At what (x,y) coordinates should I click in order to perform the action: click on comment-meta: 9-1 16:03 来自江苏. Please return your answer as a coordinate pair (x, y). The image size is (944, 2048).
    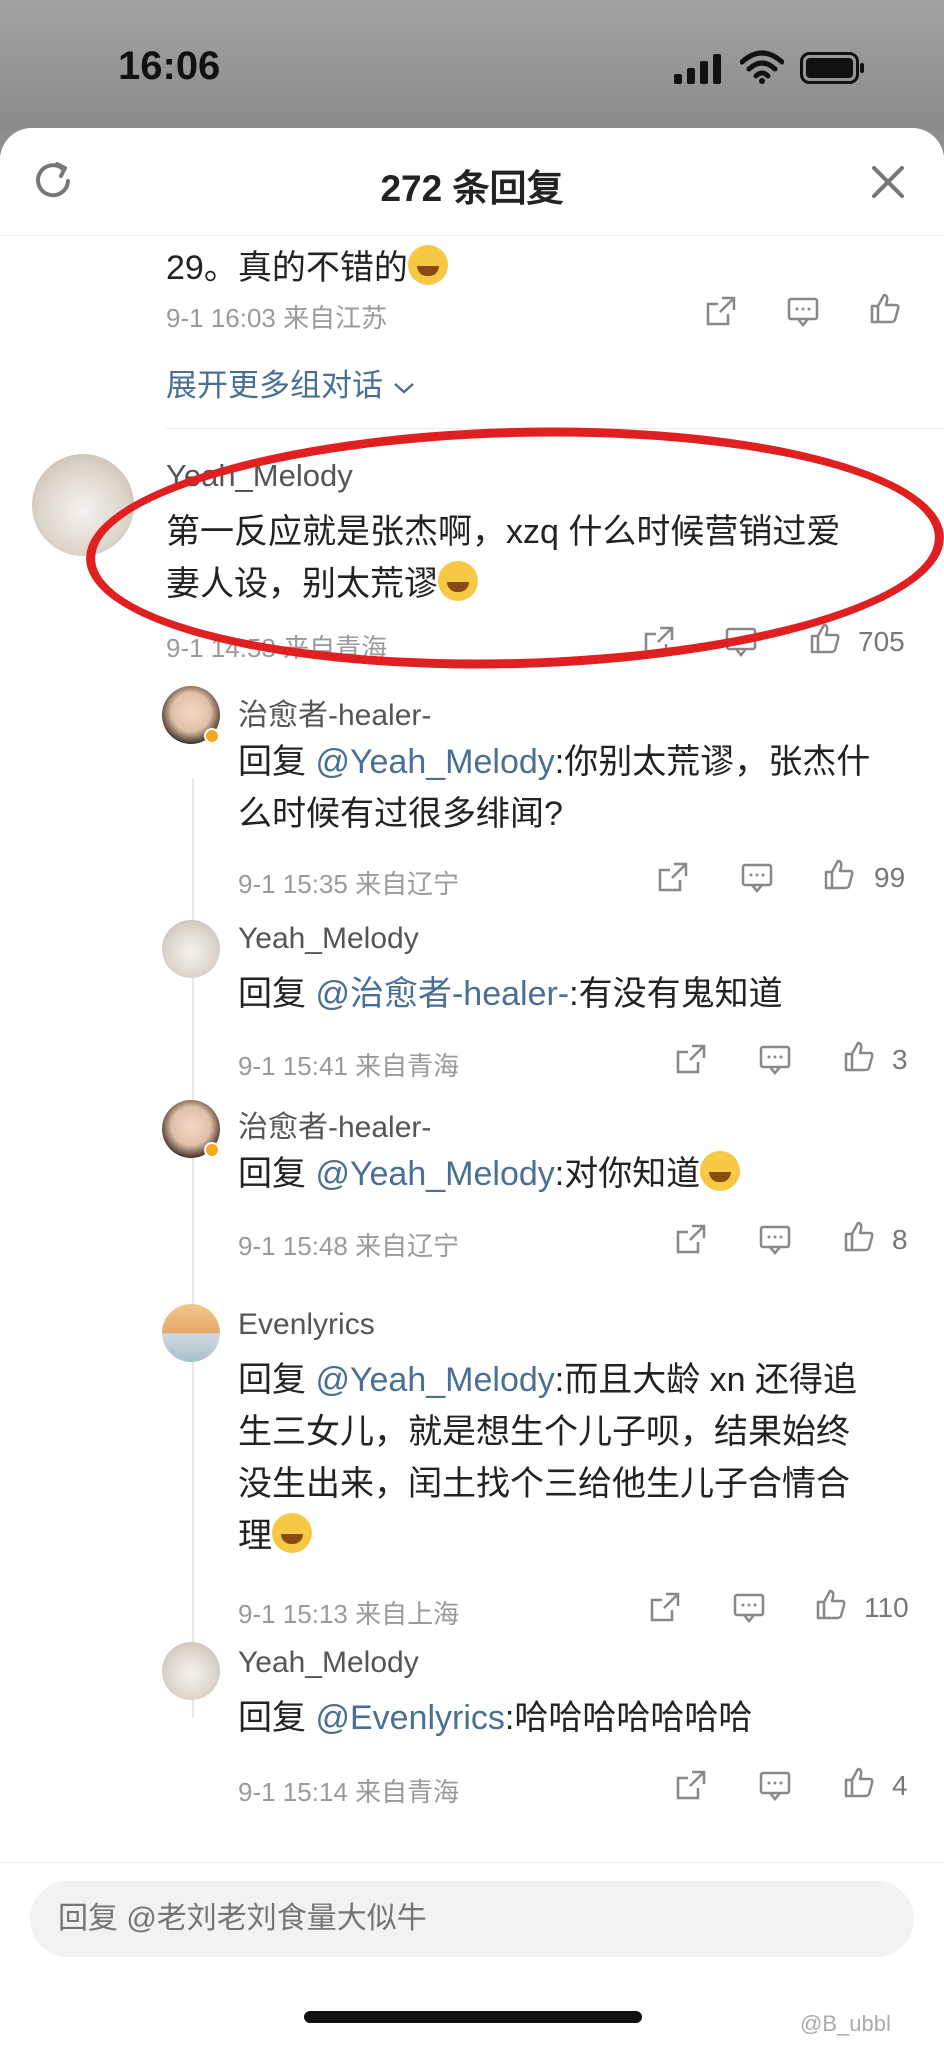
    Looking at the image, I should click on (276, 316).